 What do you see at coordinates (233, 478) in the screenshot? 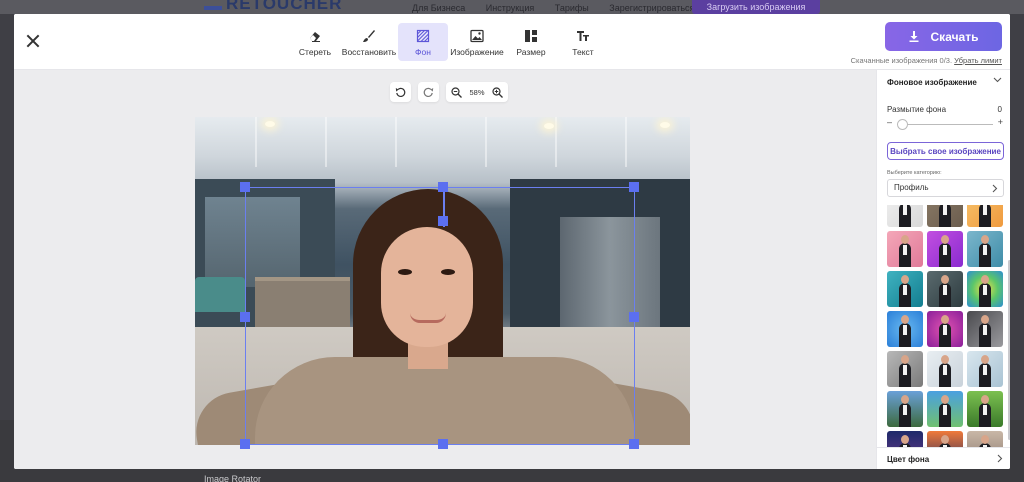
I see `site-footer-text: Image Rotator` at bounding box center [233, 478].